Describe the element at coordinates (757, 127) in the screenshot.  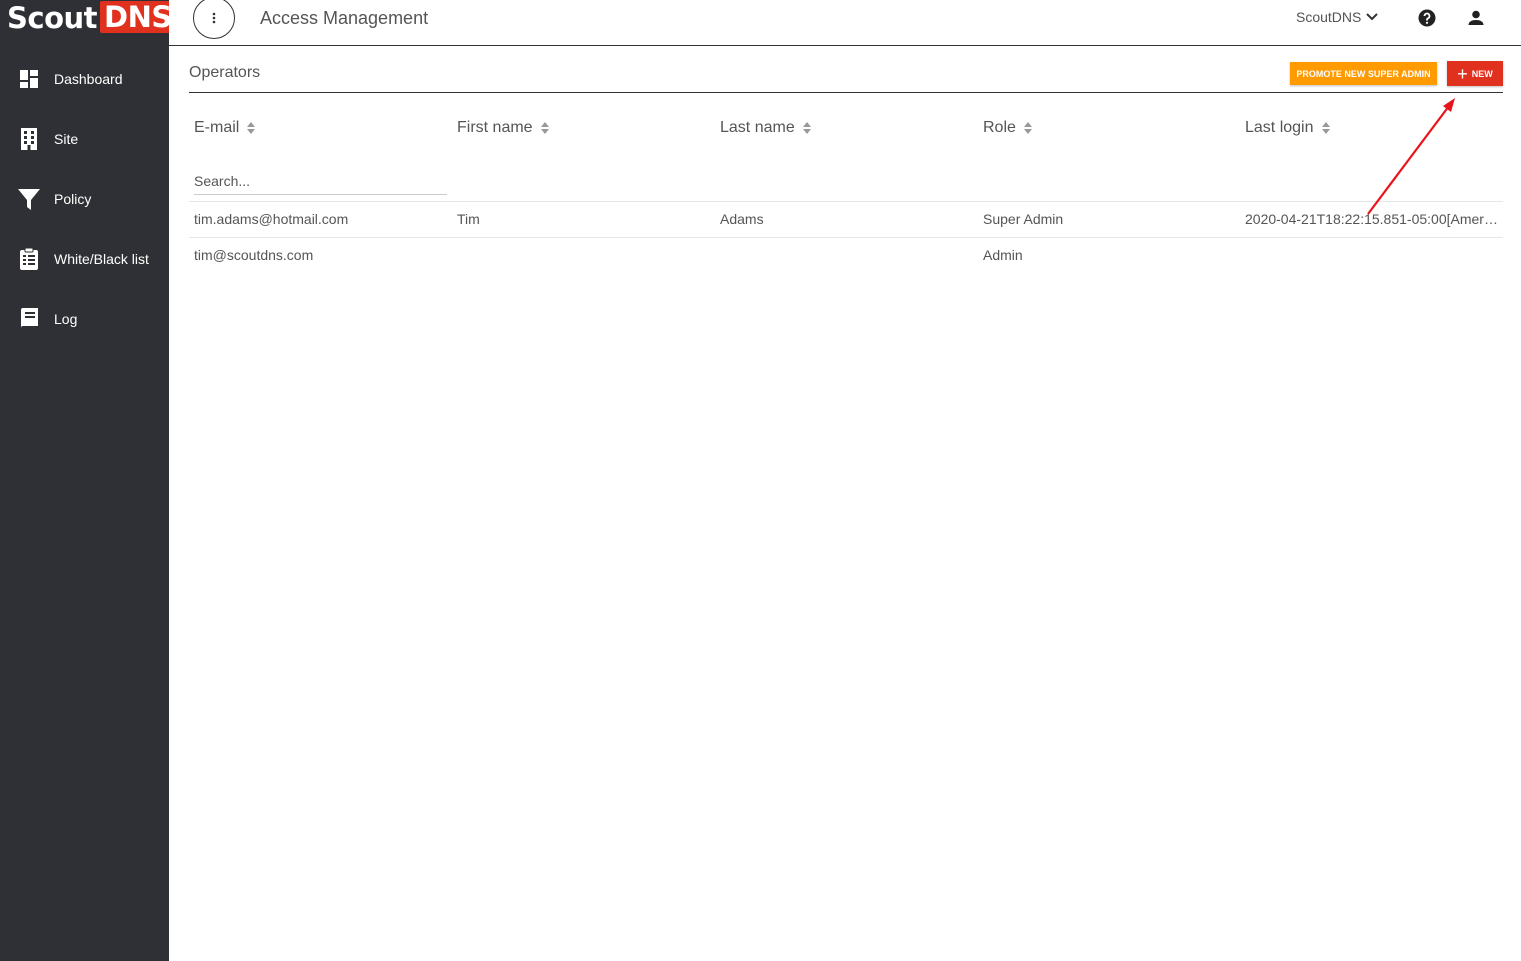
I see `column-header-label: Last name` at that location.